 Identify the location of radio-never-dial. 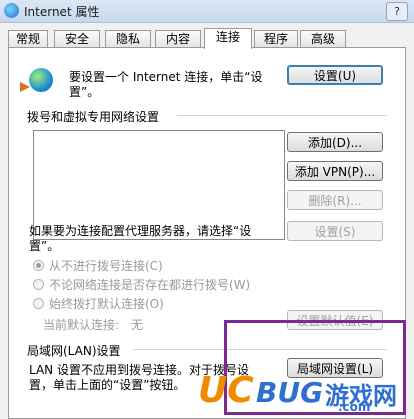
(38, 265).